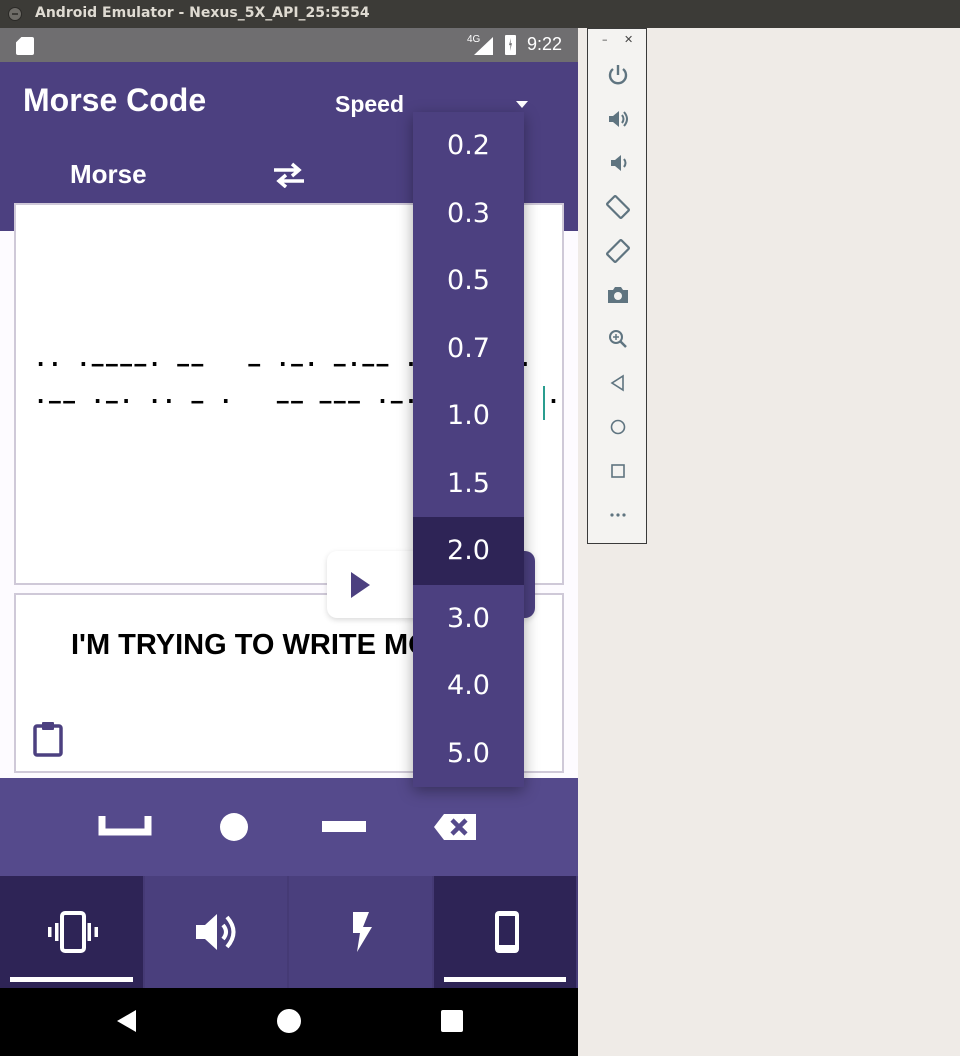 The height and width of the screenshot is (1056, 960). Describe the element at coordinates (618, 383) in the screenshot. I see `back-icon` at that location.